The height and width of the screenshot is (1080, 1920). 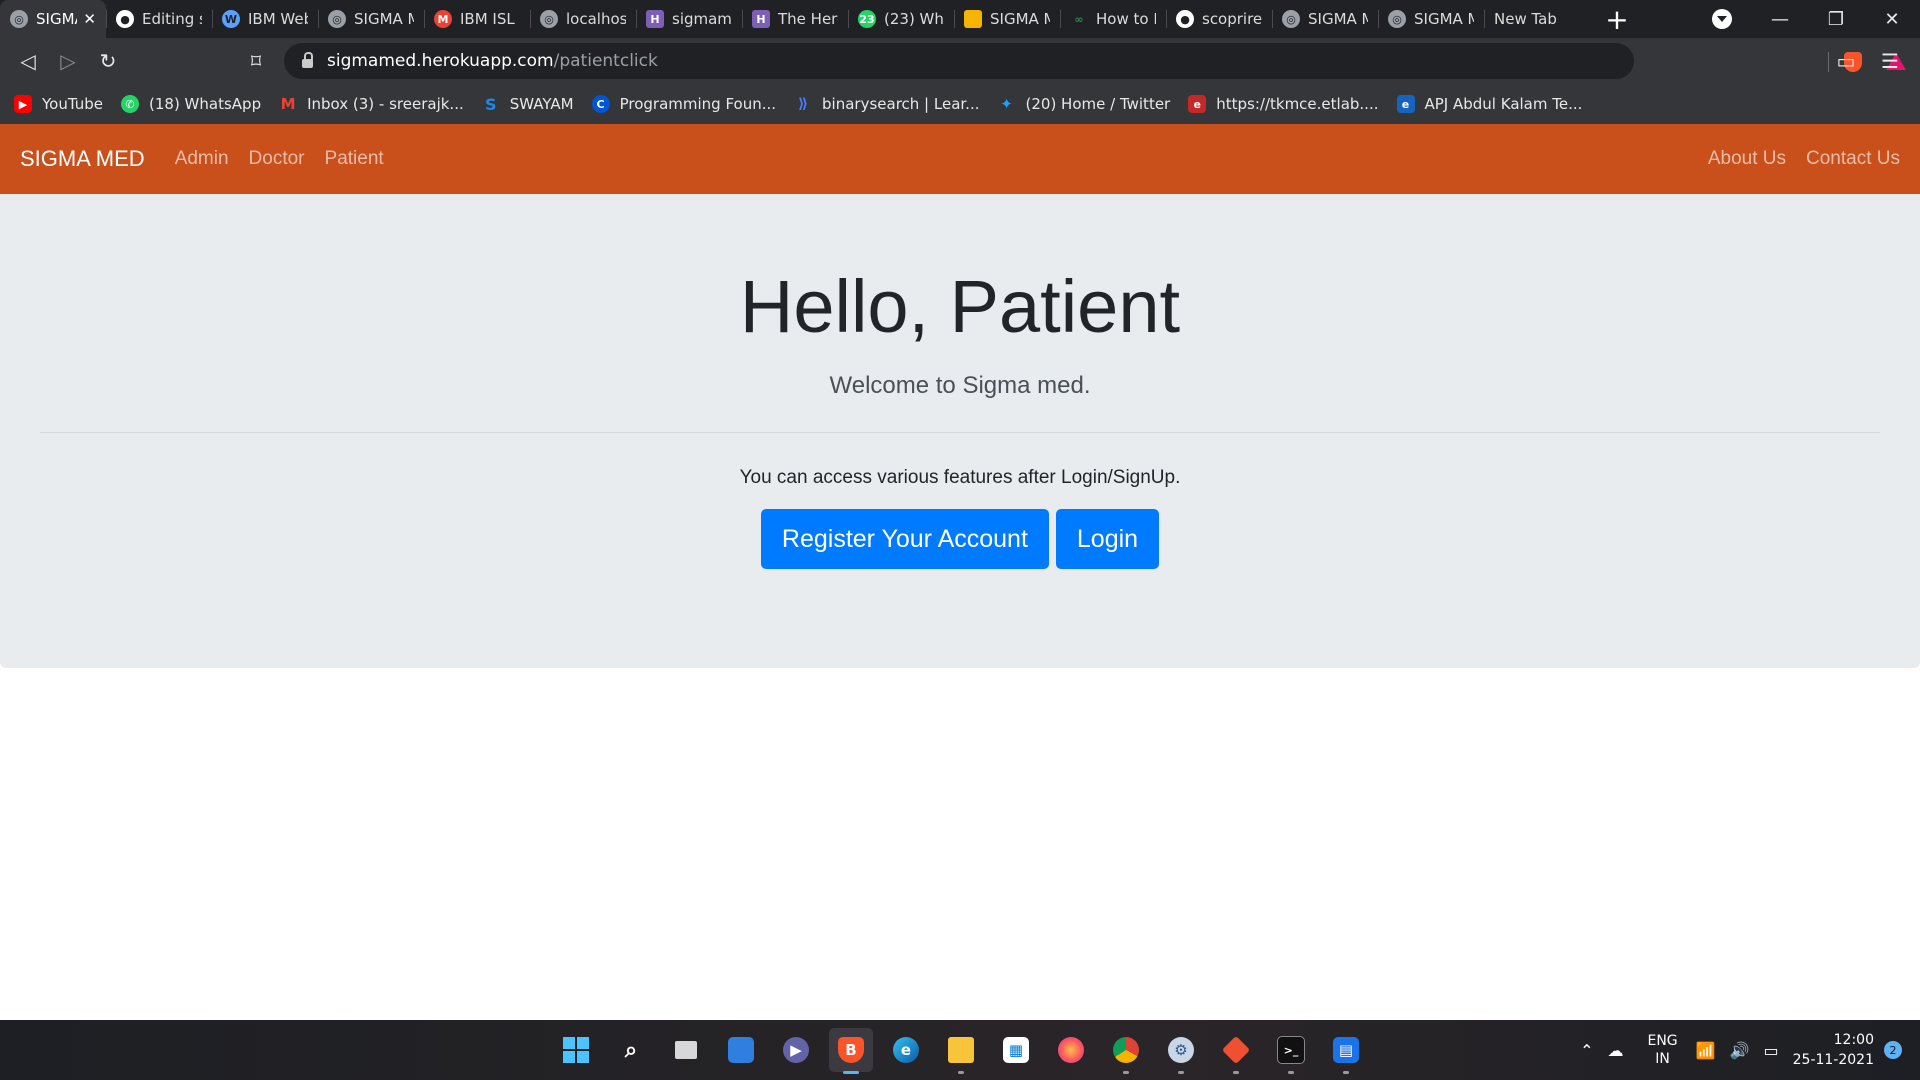 I want to click on tab-heroku-docs: H The Hero, so click(x=795, y=19).